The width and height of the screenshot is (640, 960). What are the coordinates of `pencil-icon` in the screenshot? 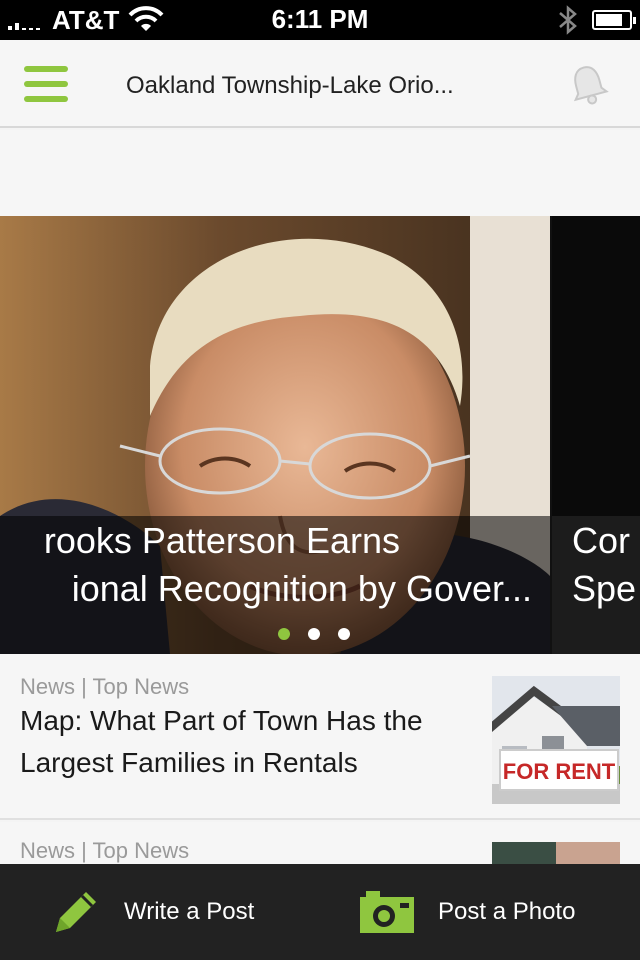 It's located at (76, 912).